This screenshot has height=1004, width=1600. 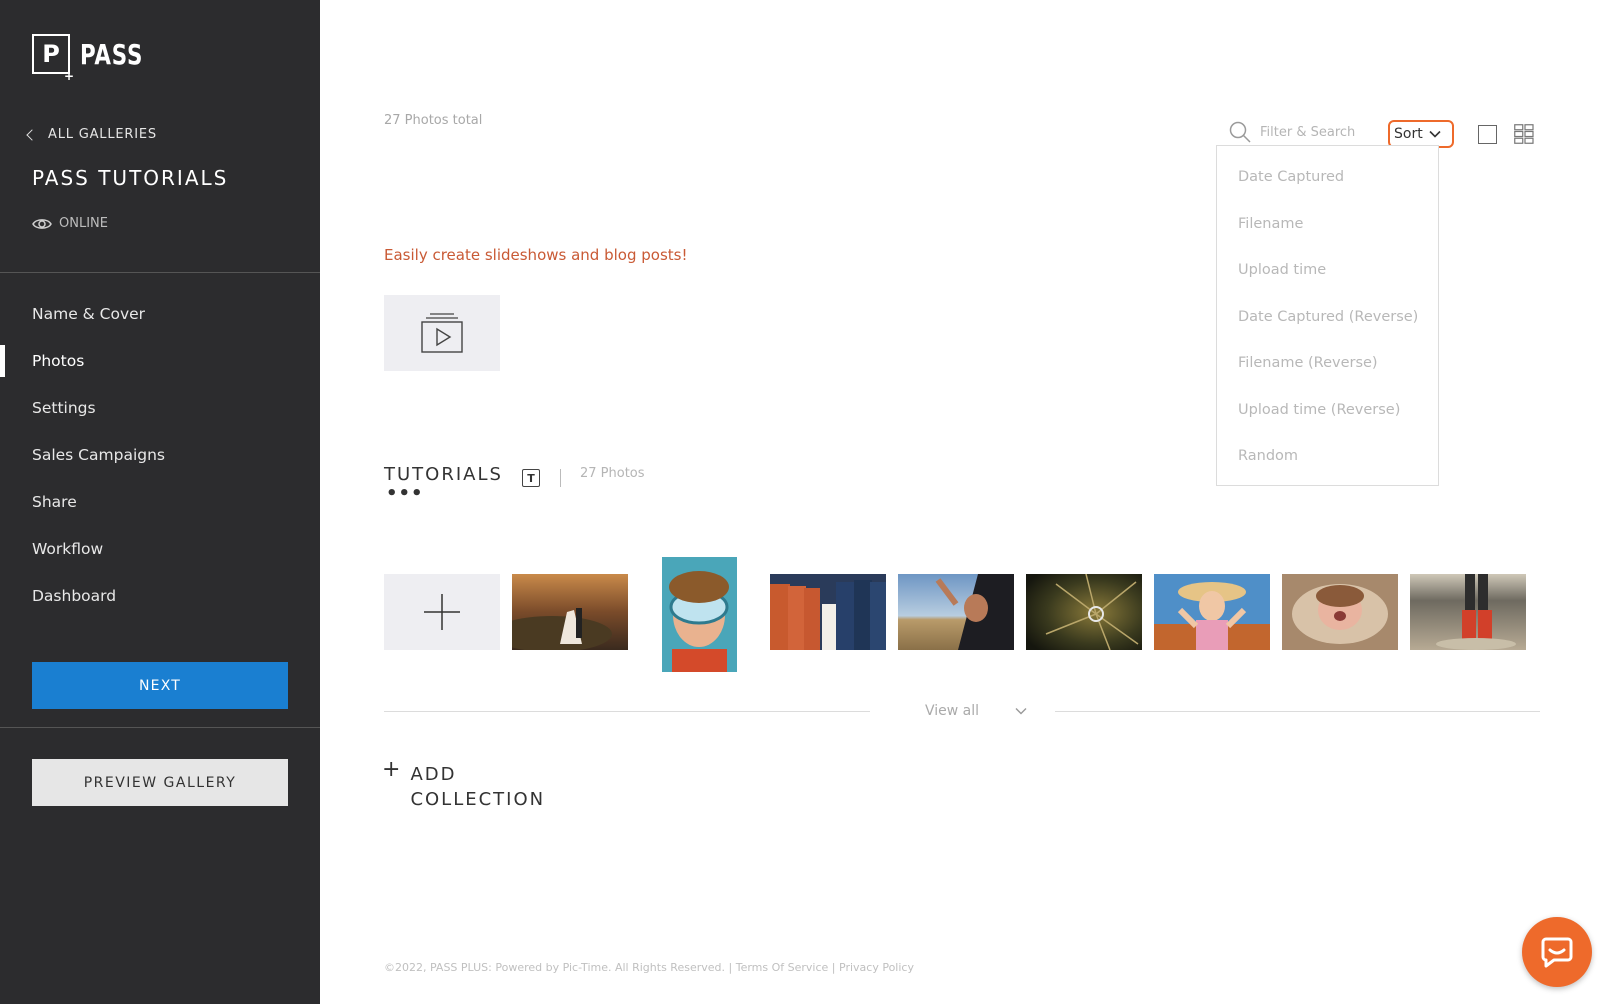 I want to click on sort-option-upload-time: Upload time, so click(x=1327, y=270).